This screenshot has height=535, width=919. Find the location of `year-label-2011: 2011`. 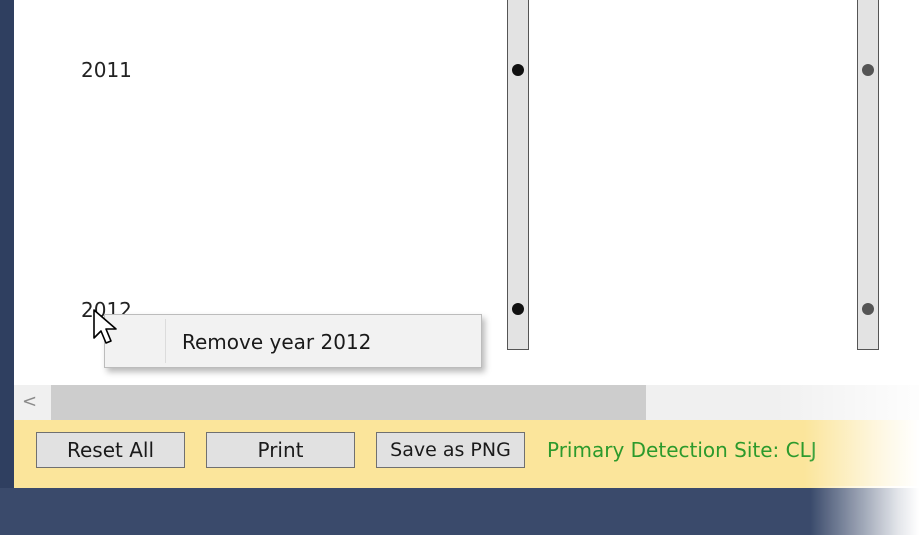

year-label-2011: 2011 is located at coordinates (106, 70).